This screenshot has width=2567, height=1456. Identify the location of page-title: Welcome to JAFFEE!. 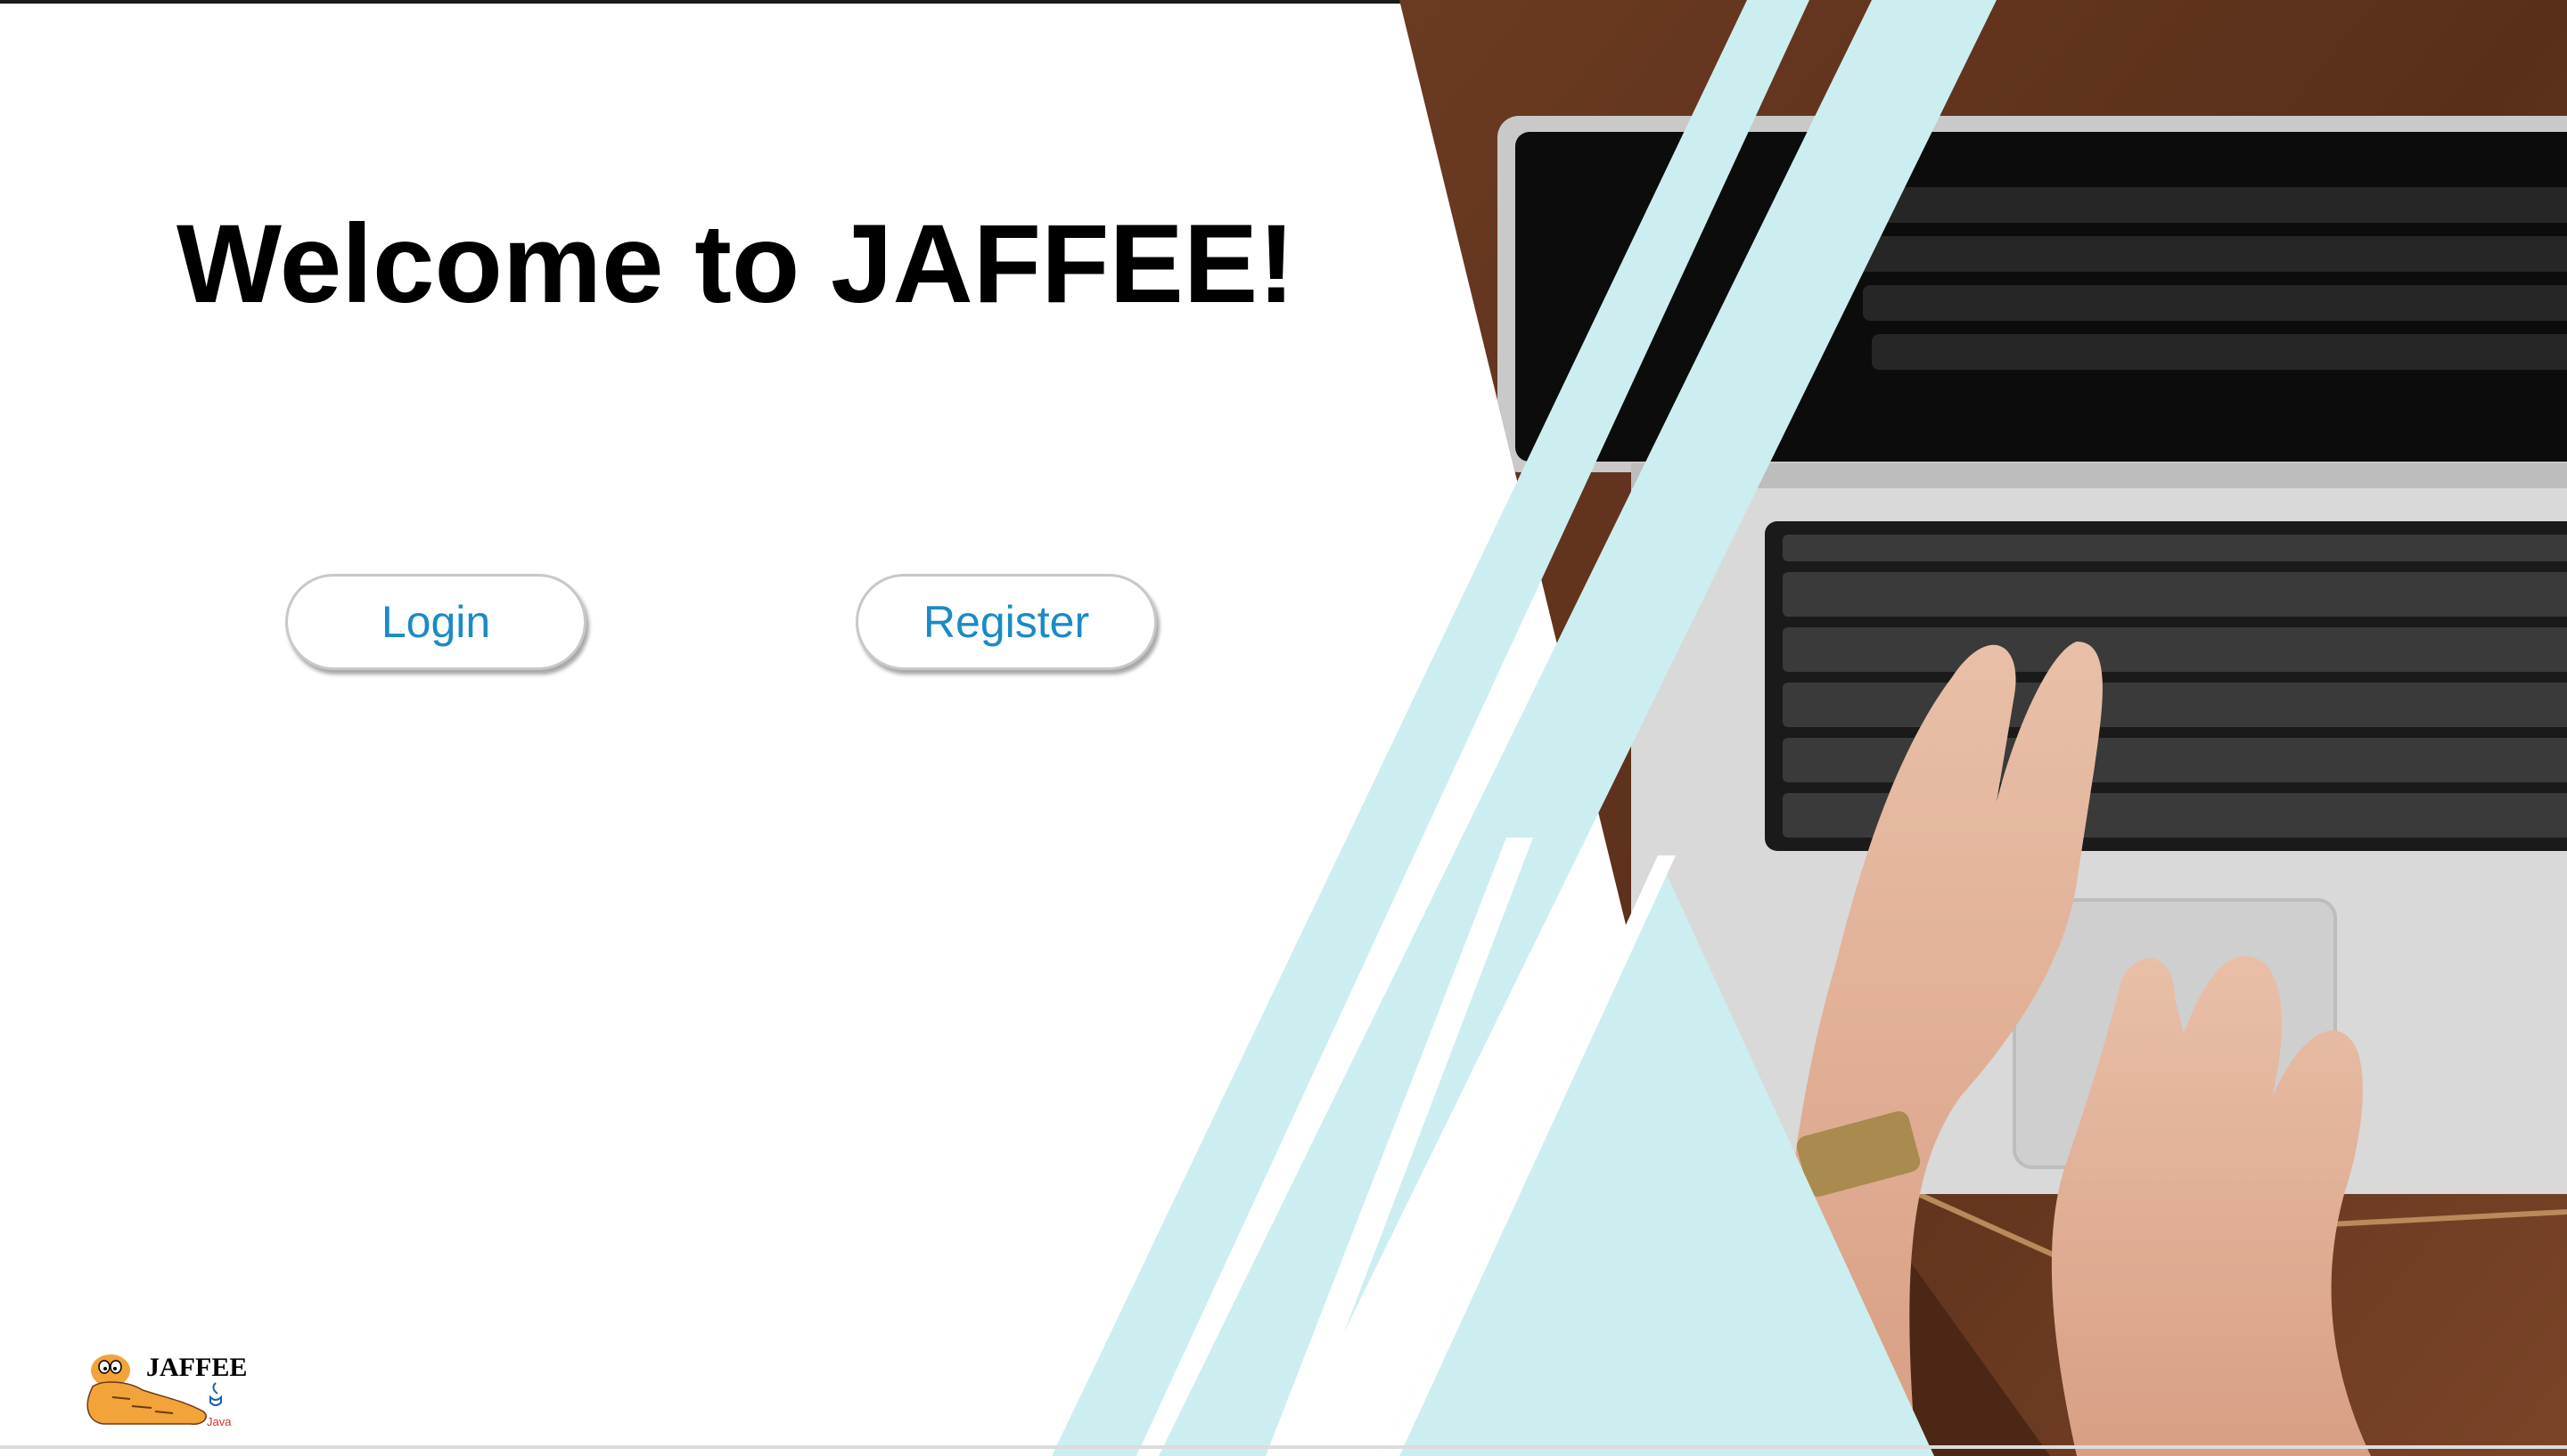
(736, 264).